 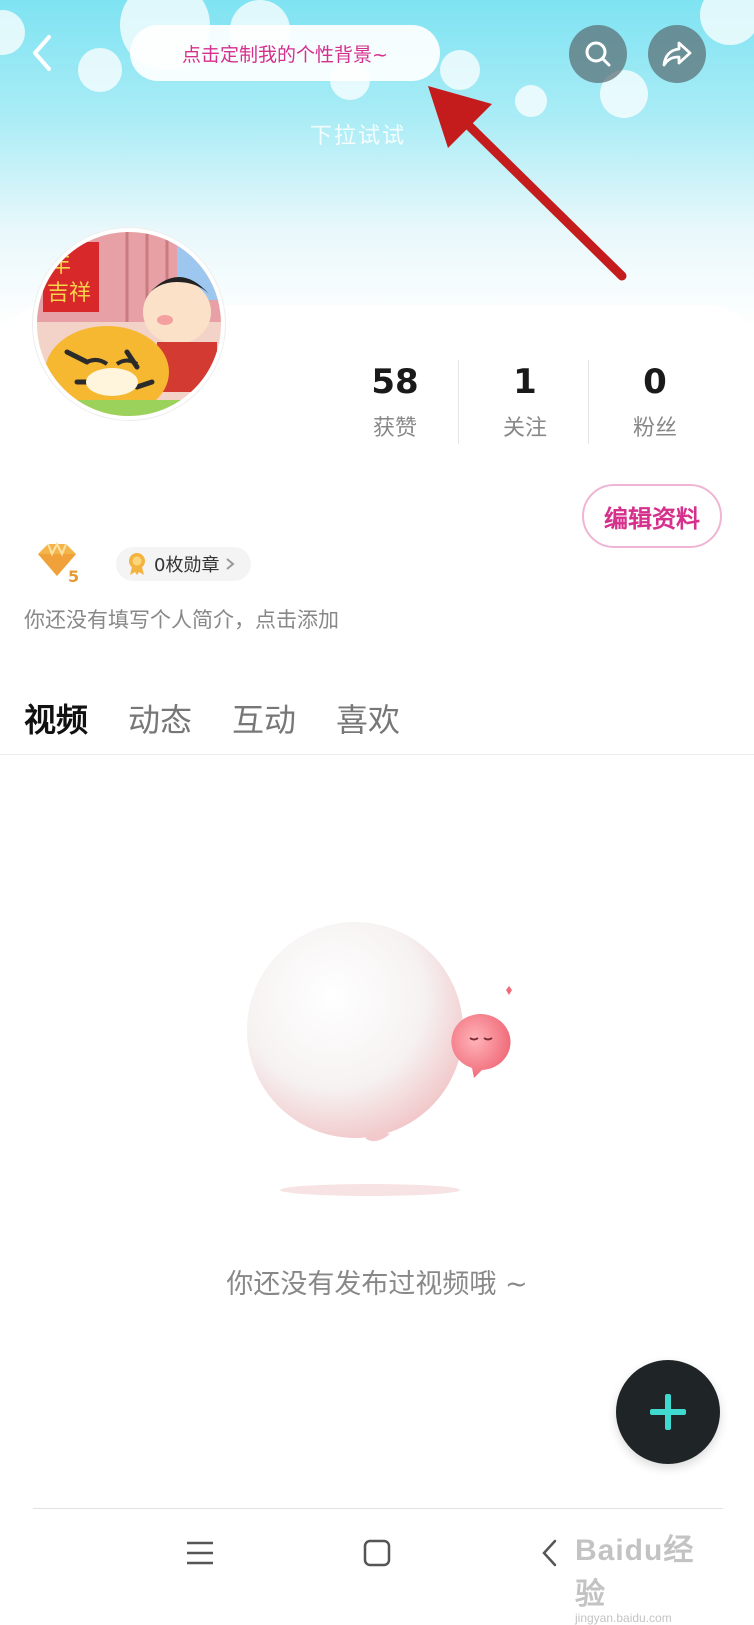 What do you see at coordinates (181, 619) in the screenshot?
I see `bio-placeholder: 你还没有填写个人简介，点击添加` at bounding box center [181, 619].